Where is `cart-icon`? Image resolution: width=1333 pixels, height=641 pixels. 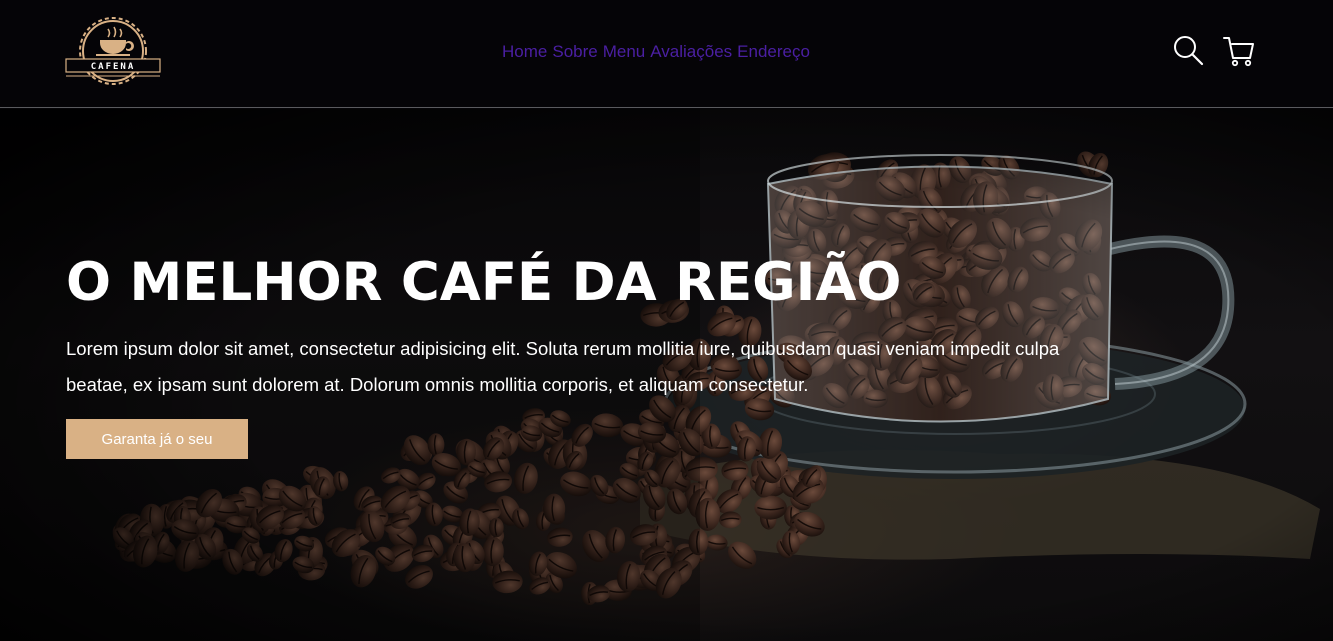
cart-icon is located at coordinates (1239, 51).